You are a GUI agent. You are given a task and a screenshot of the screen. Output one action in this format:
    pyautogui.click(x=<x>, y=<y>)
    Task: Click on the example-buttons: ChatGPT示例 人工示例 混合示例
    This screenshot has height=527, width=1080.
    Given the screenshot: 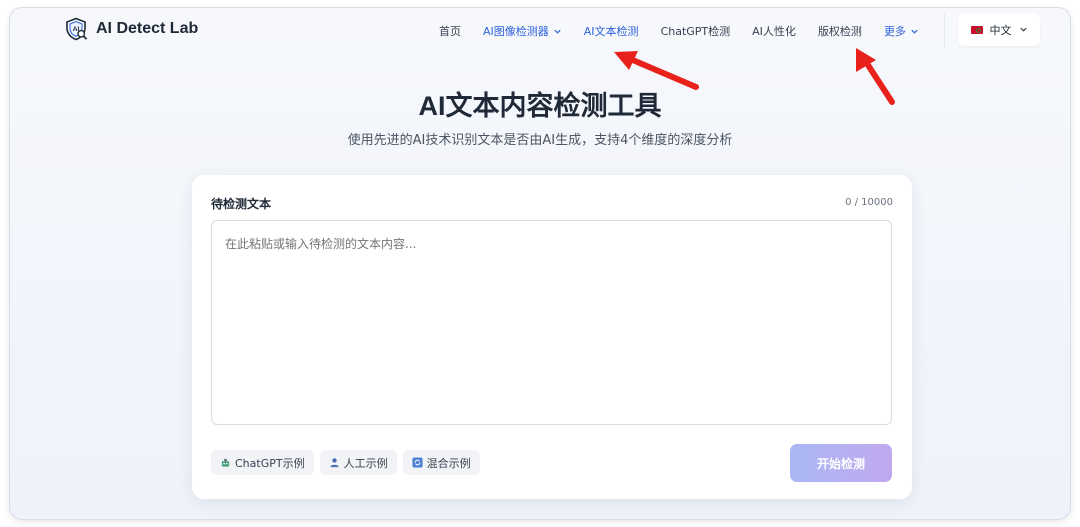 What is the action you would take?
    pyautogui.click(x=345, y=462)
    